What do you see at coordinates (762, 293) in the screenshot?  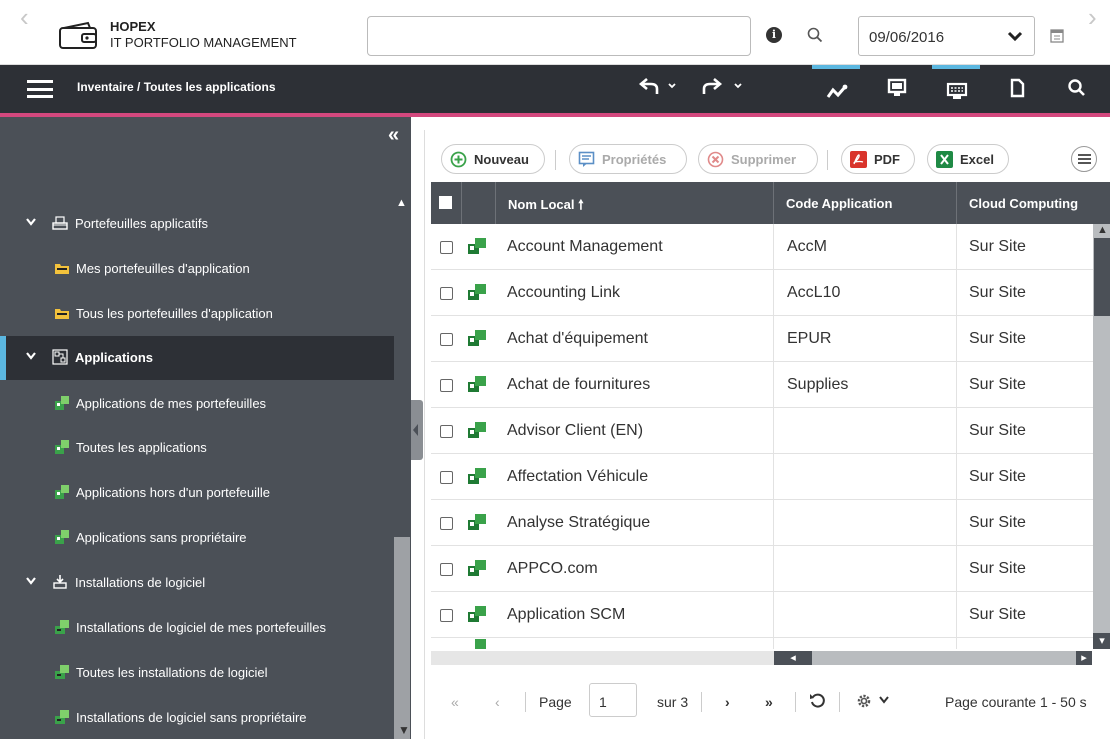 I see `table-row: Accounting Link AccL10 Sur Site` at bounding box center [762, 293].